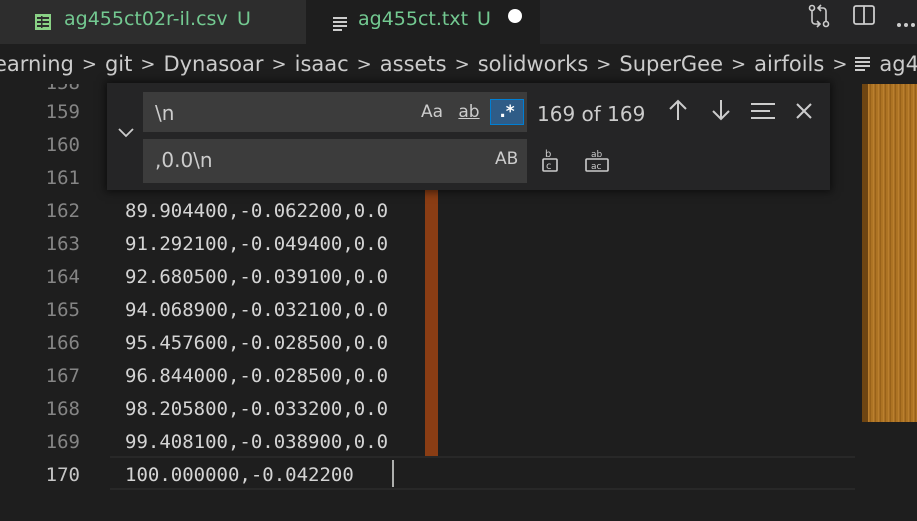  Describe the element at coordinates (43, 24) in the screenshot. I see `csv-file-icon` at that location.